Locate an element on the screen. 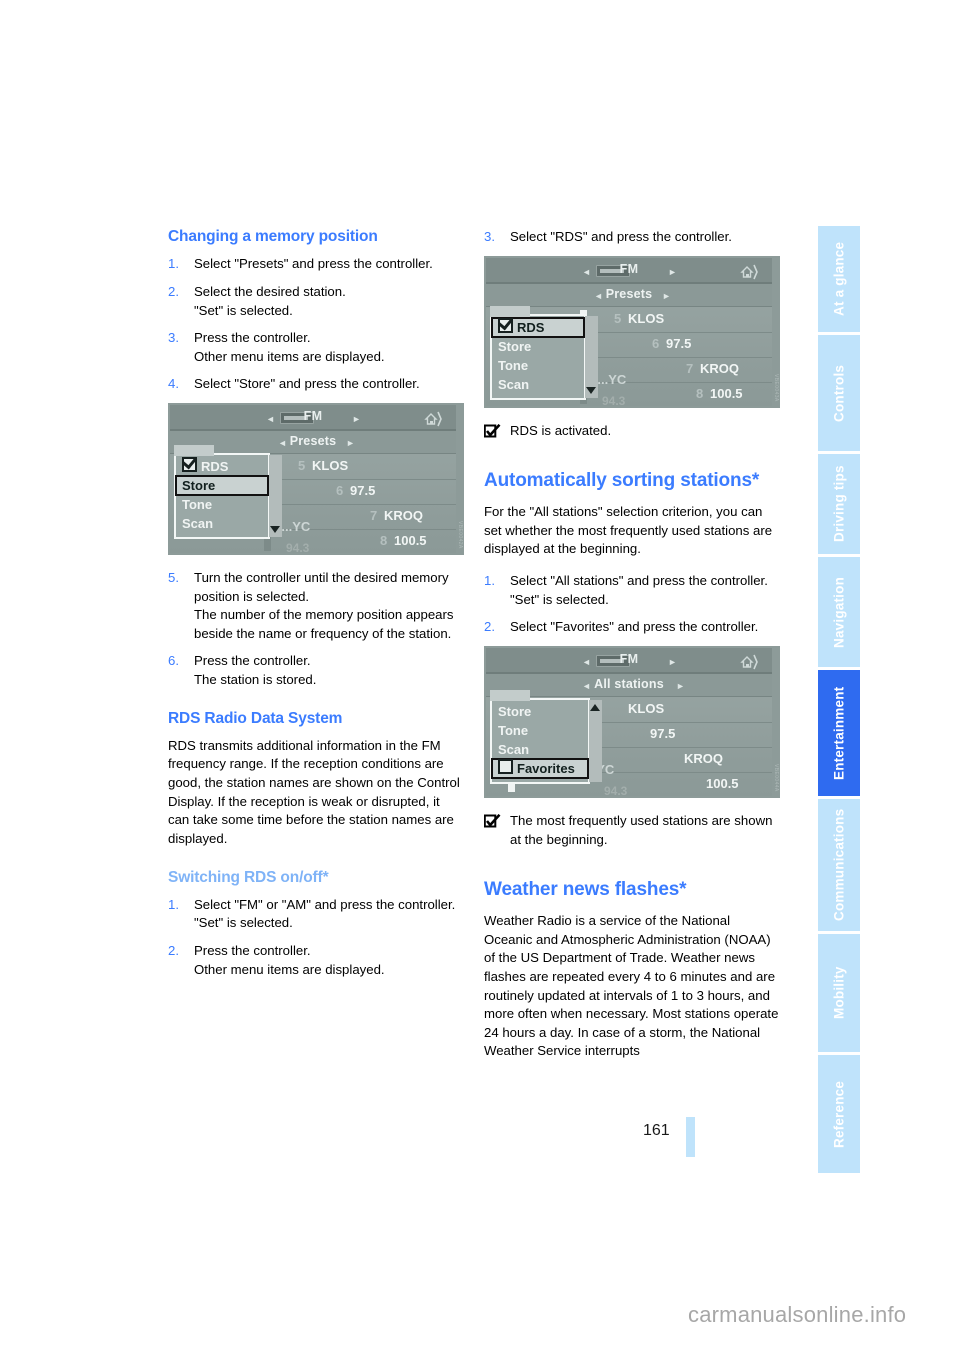 This screenshot has width=960, height=1358. next-submenu-arrow-icon: ► is located at coordinates (350, 442).